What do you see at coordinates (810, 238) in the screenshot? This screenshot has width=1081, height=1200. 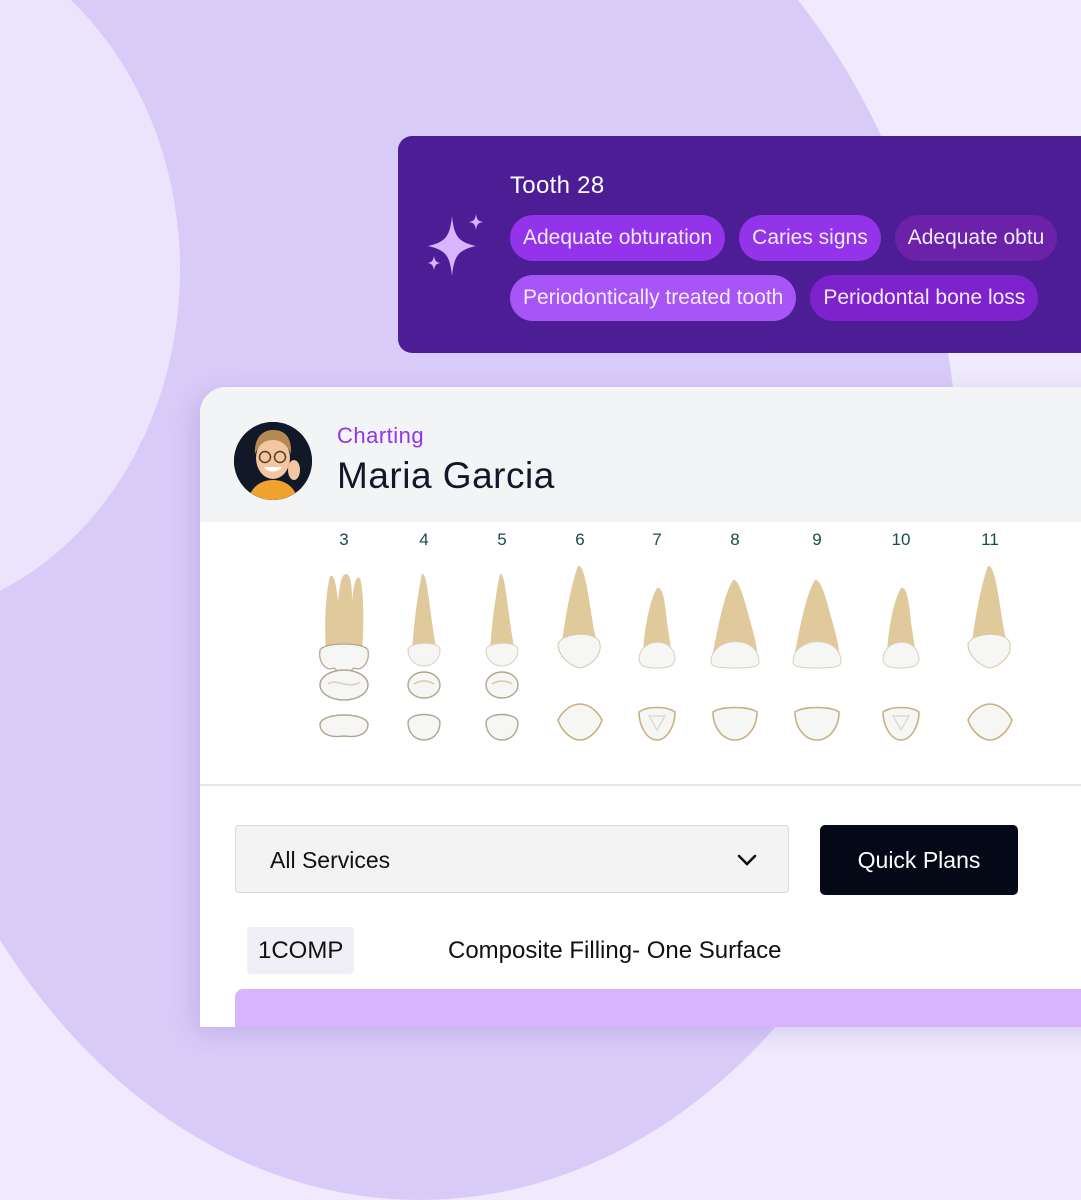 I see `finding-chip: Caries signs` at bounding box center [810, 238].